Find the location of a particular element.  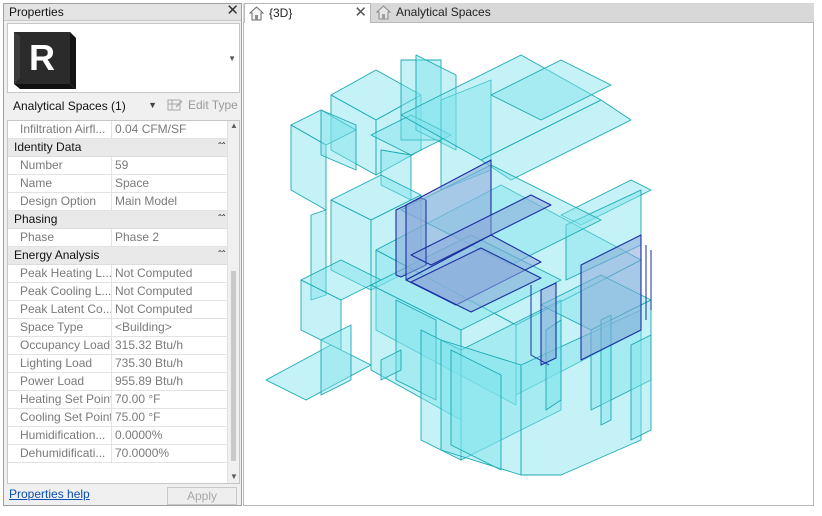

property-row: Infiltration Airfl... 0.04 CFM/SF is located at coordinates (118, 130).